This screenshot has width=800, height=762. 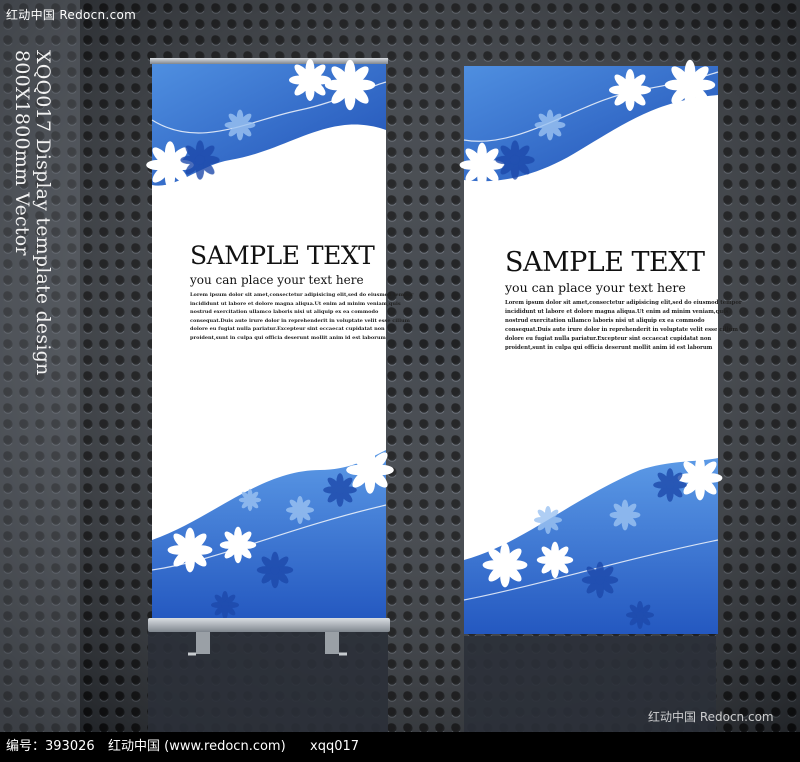 What do you see at coordinates (43, 213) in the screenshot?
I see `vertical-title-line1: XQQ017 Display template design` at bounding box center [43, 213].